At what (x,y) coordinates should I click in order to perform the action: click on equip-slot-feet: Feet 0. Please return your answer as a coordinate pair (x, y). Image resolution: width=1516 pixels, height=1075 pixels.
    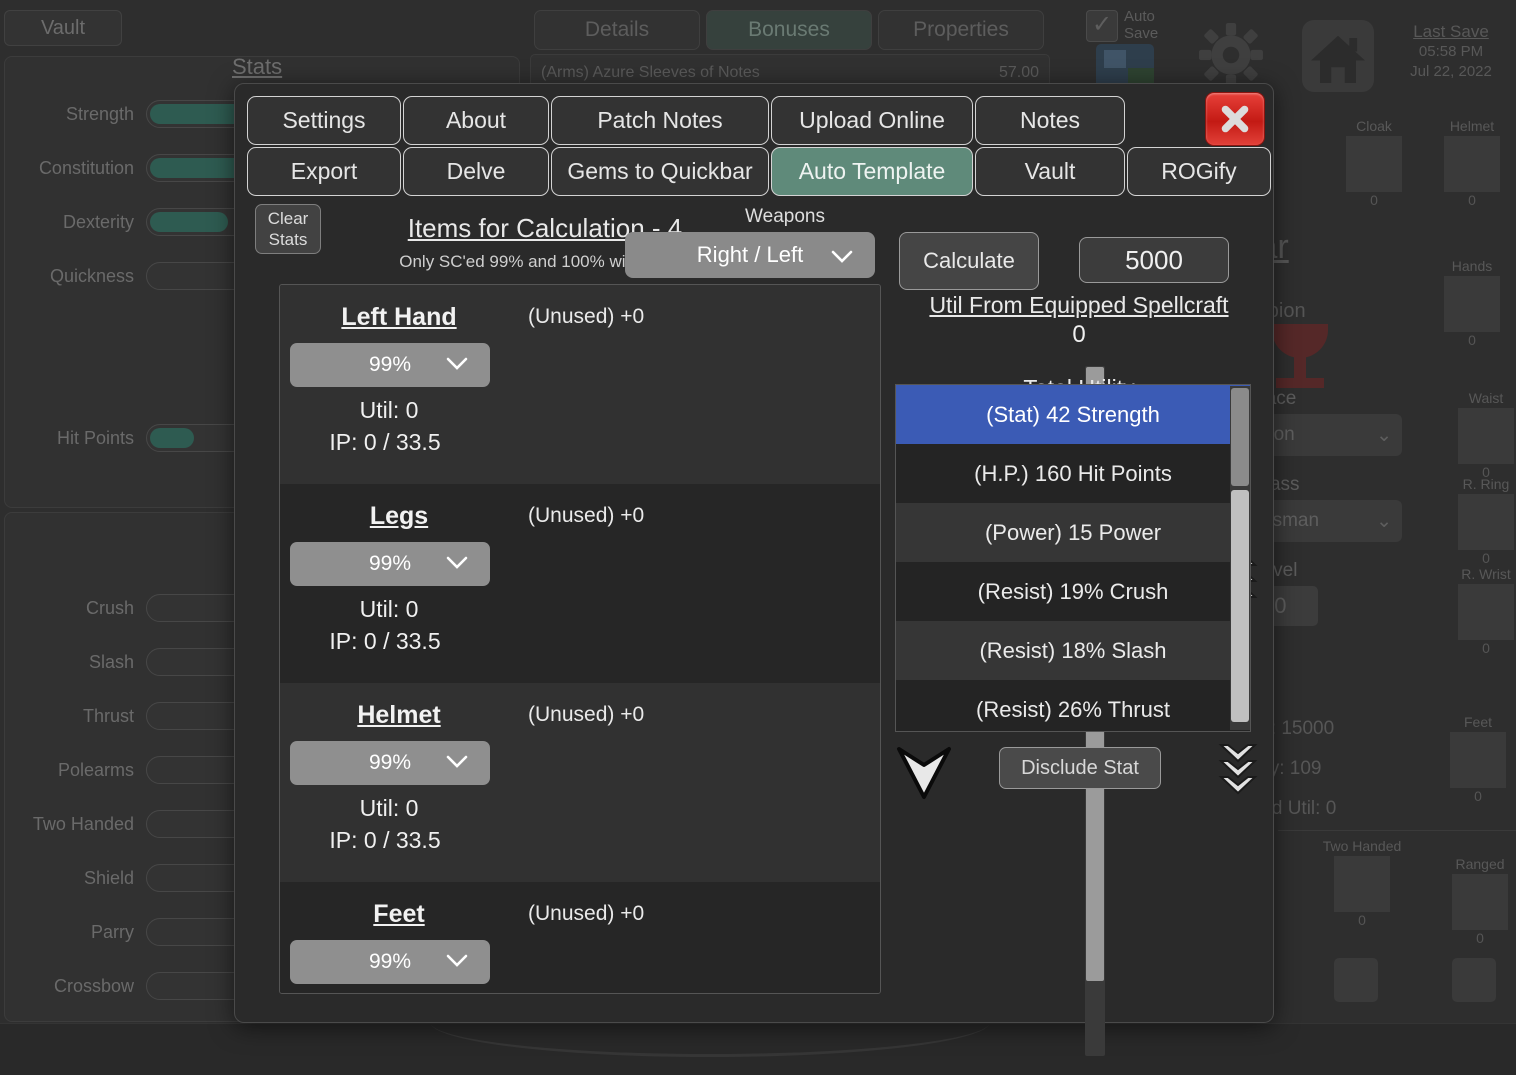
    Looking at the image, I should click on (1478, 759).